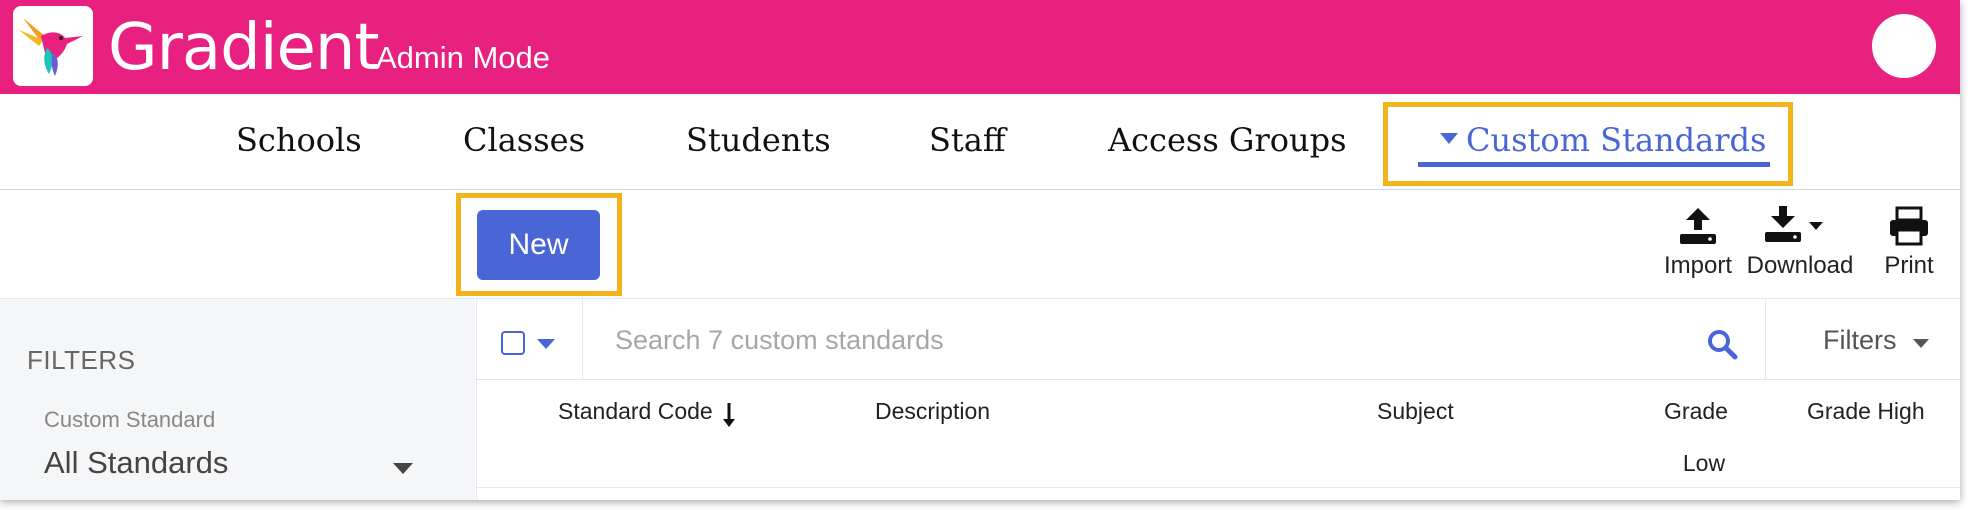  What do you see at coordinates (1794, 224) in the screenshot?
I see `download-icon` at bounding box center [1794, 224].